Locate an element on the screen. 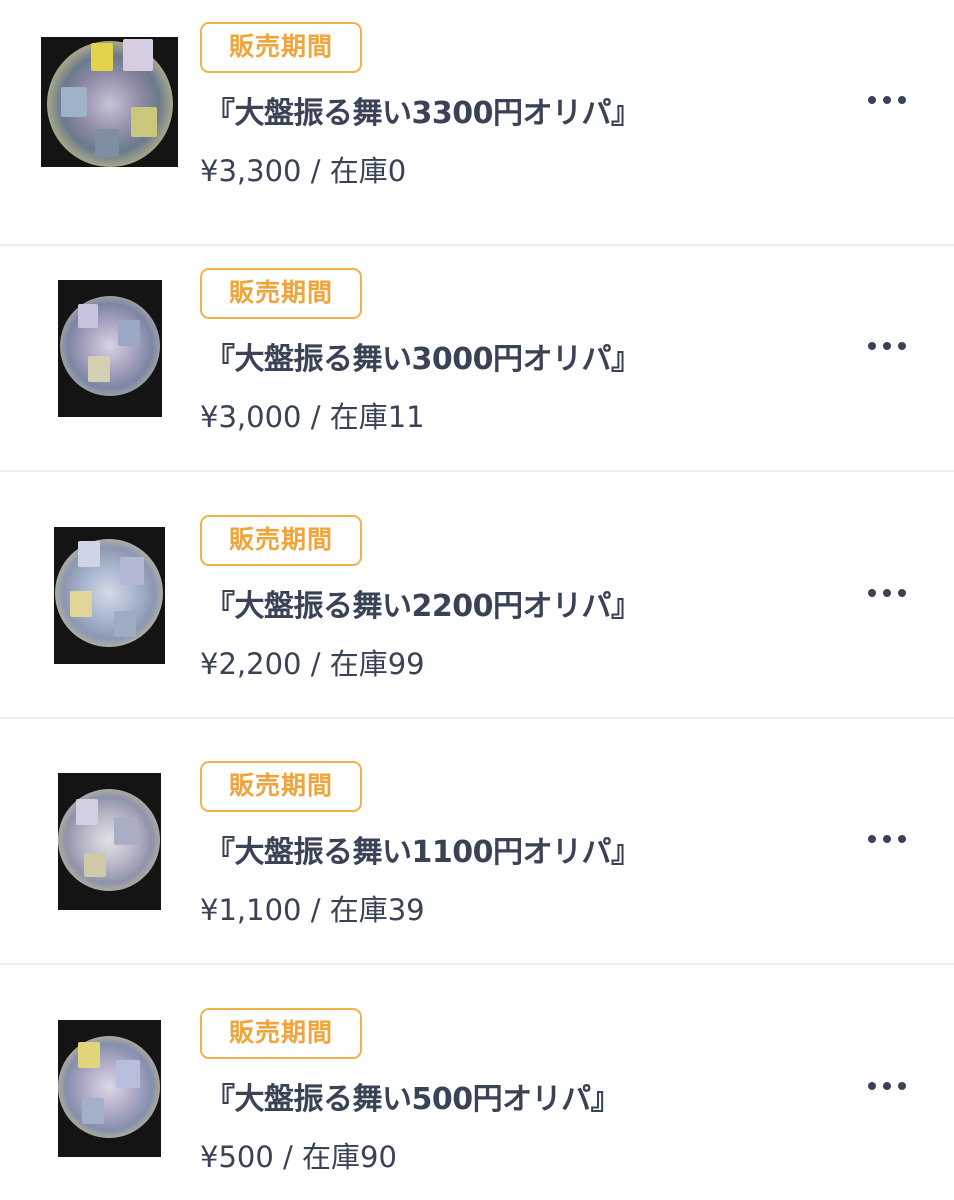 This screenshot has width=954, height=1200. price: ¥1,100 is located at coordinates (251, 910).